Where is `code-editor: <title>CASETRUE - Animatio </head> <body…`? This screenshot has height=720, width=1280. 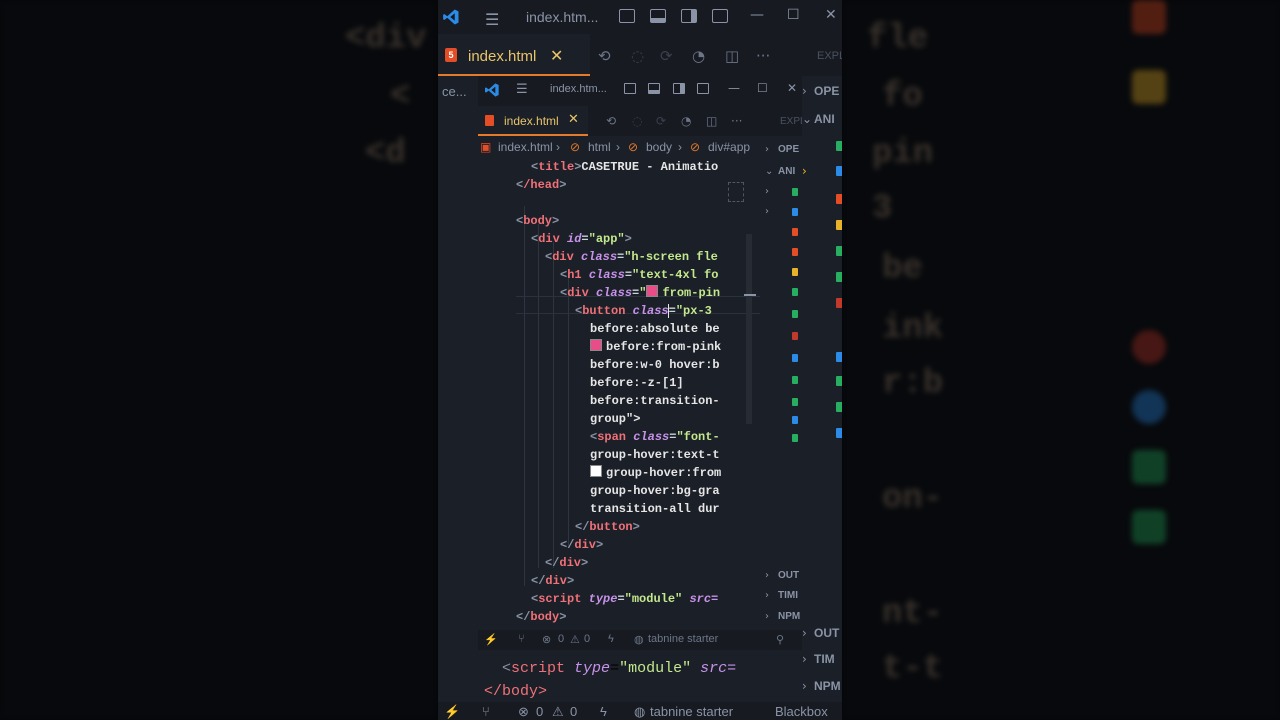
code-editor: <title>CASETRUE - Animatio </head> <body… is located at coordinates (619, 395).